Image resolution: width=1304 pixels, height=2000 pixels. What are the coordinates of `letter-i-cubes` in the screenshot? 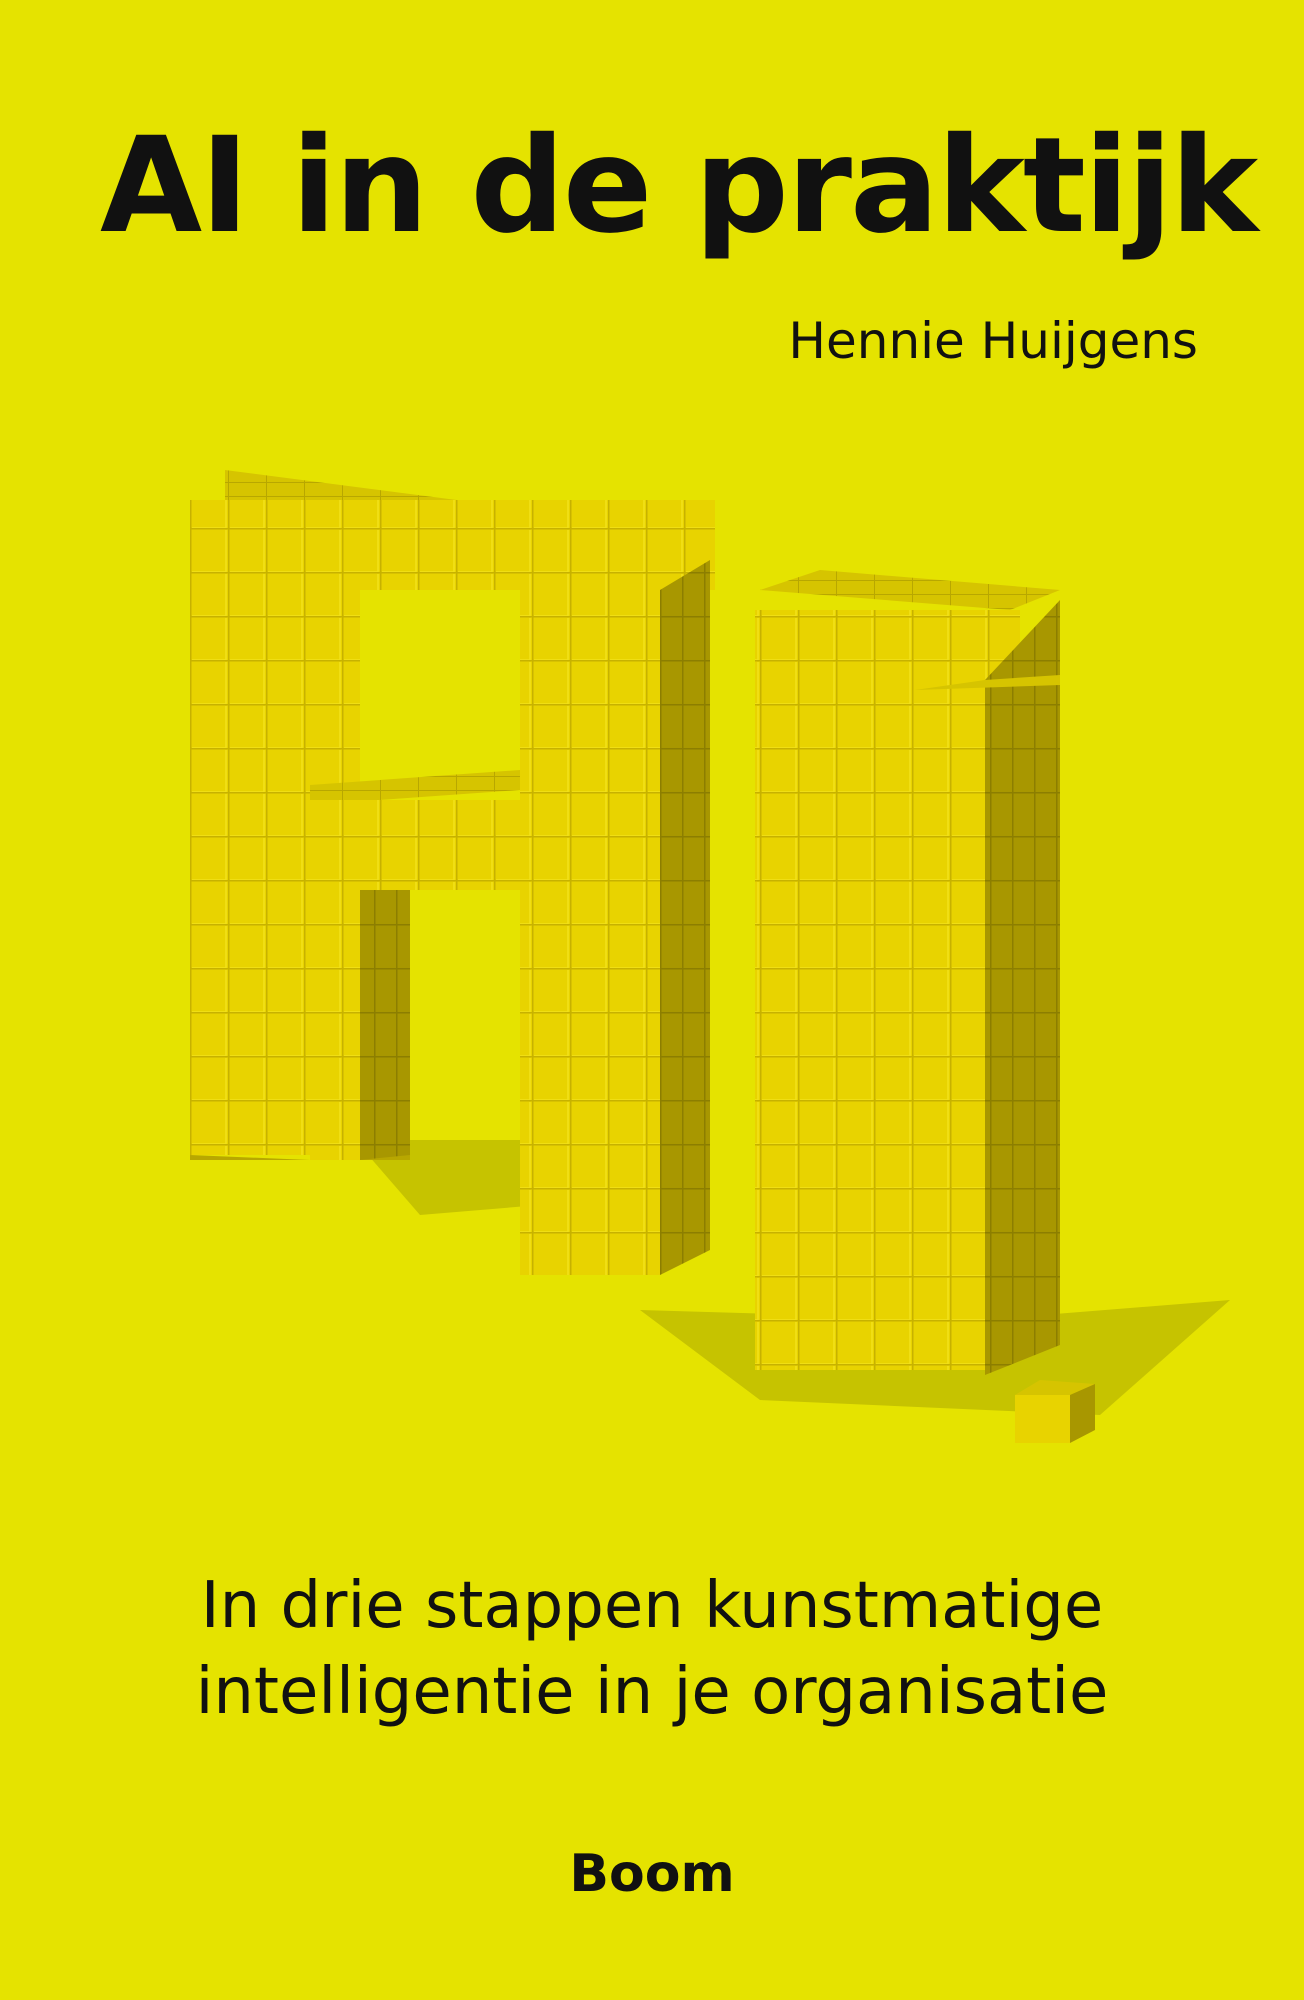 It's located at (925, 1006).